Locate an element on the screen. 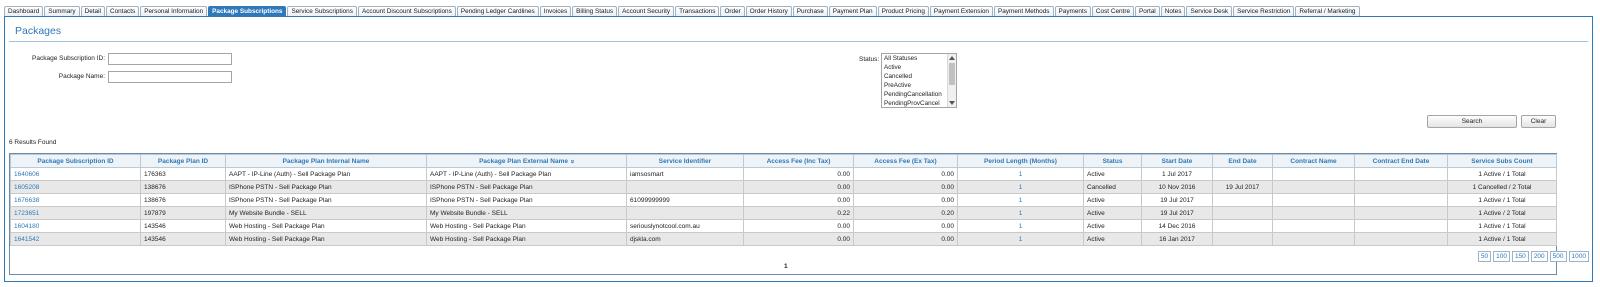 Image resolution: width=1600 pixels, height=287 pixels. status-option: Cancelled is located at coordinates (914, 76).